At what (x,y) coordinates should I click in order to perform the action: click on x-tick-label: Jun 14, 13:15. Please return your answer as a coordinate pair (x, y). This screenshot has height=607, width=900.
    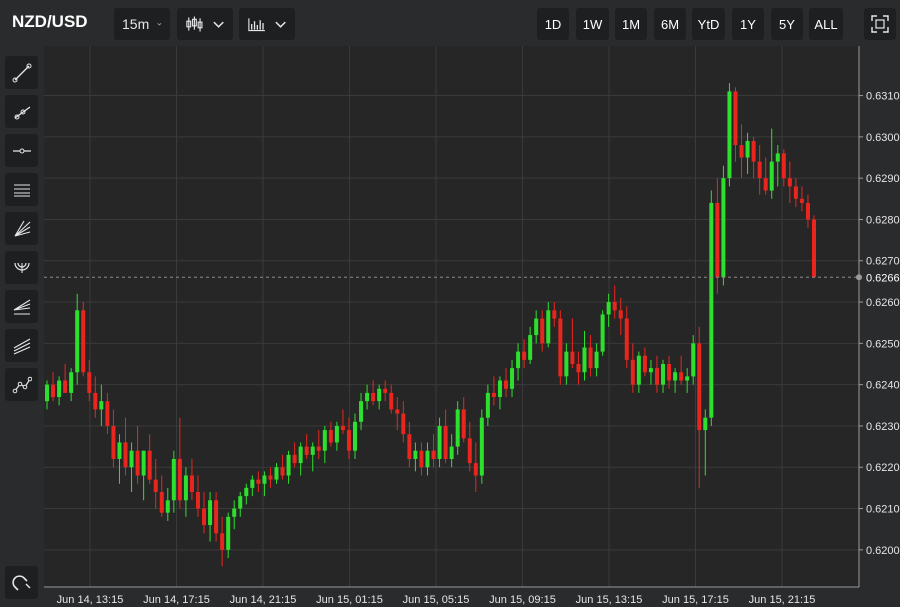
    Looking at the image, I should click on (90, 600).